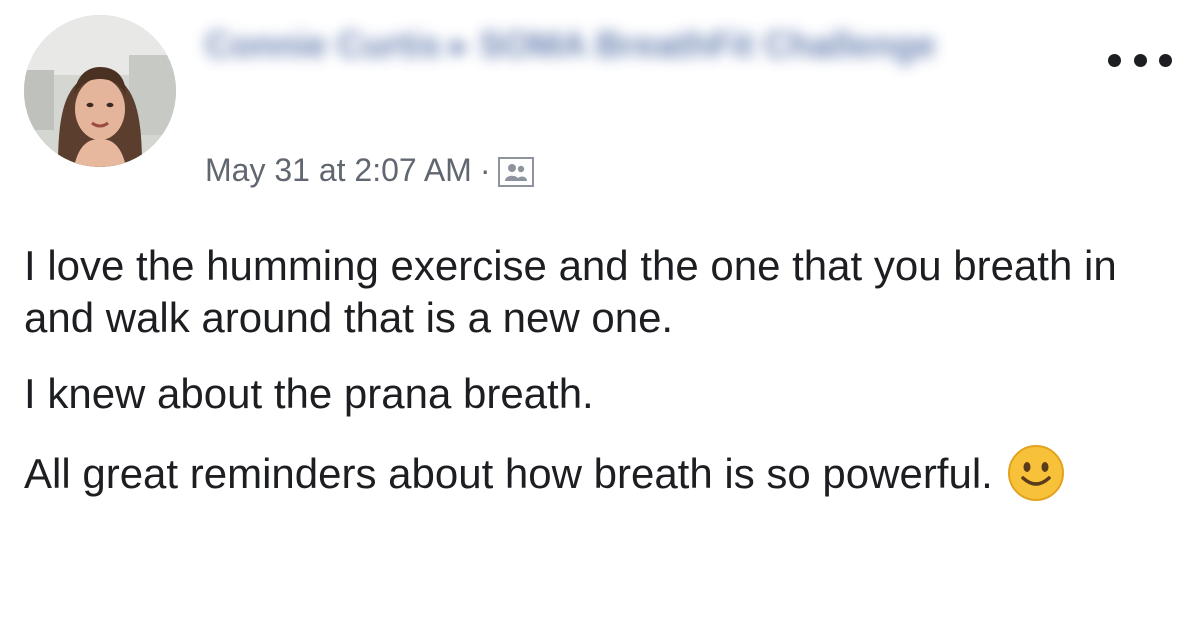 The height and width of the screenshot is (621, 1200). What do you see at coordinates (309, 393) in the screenshot?
I see `post-paragraph: I knew about the prana breath.` at bounding box center [309, 393].